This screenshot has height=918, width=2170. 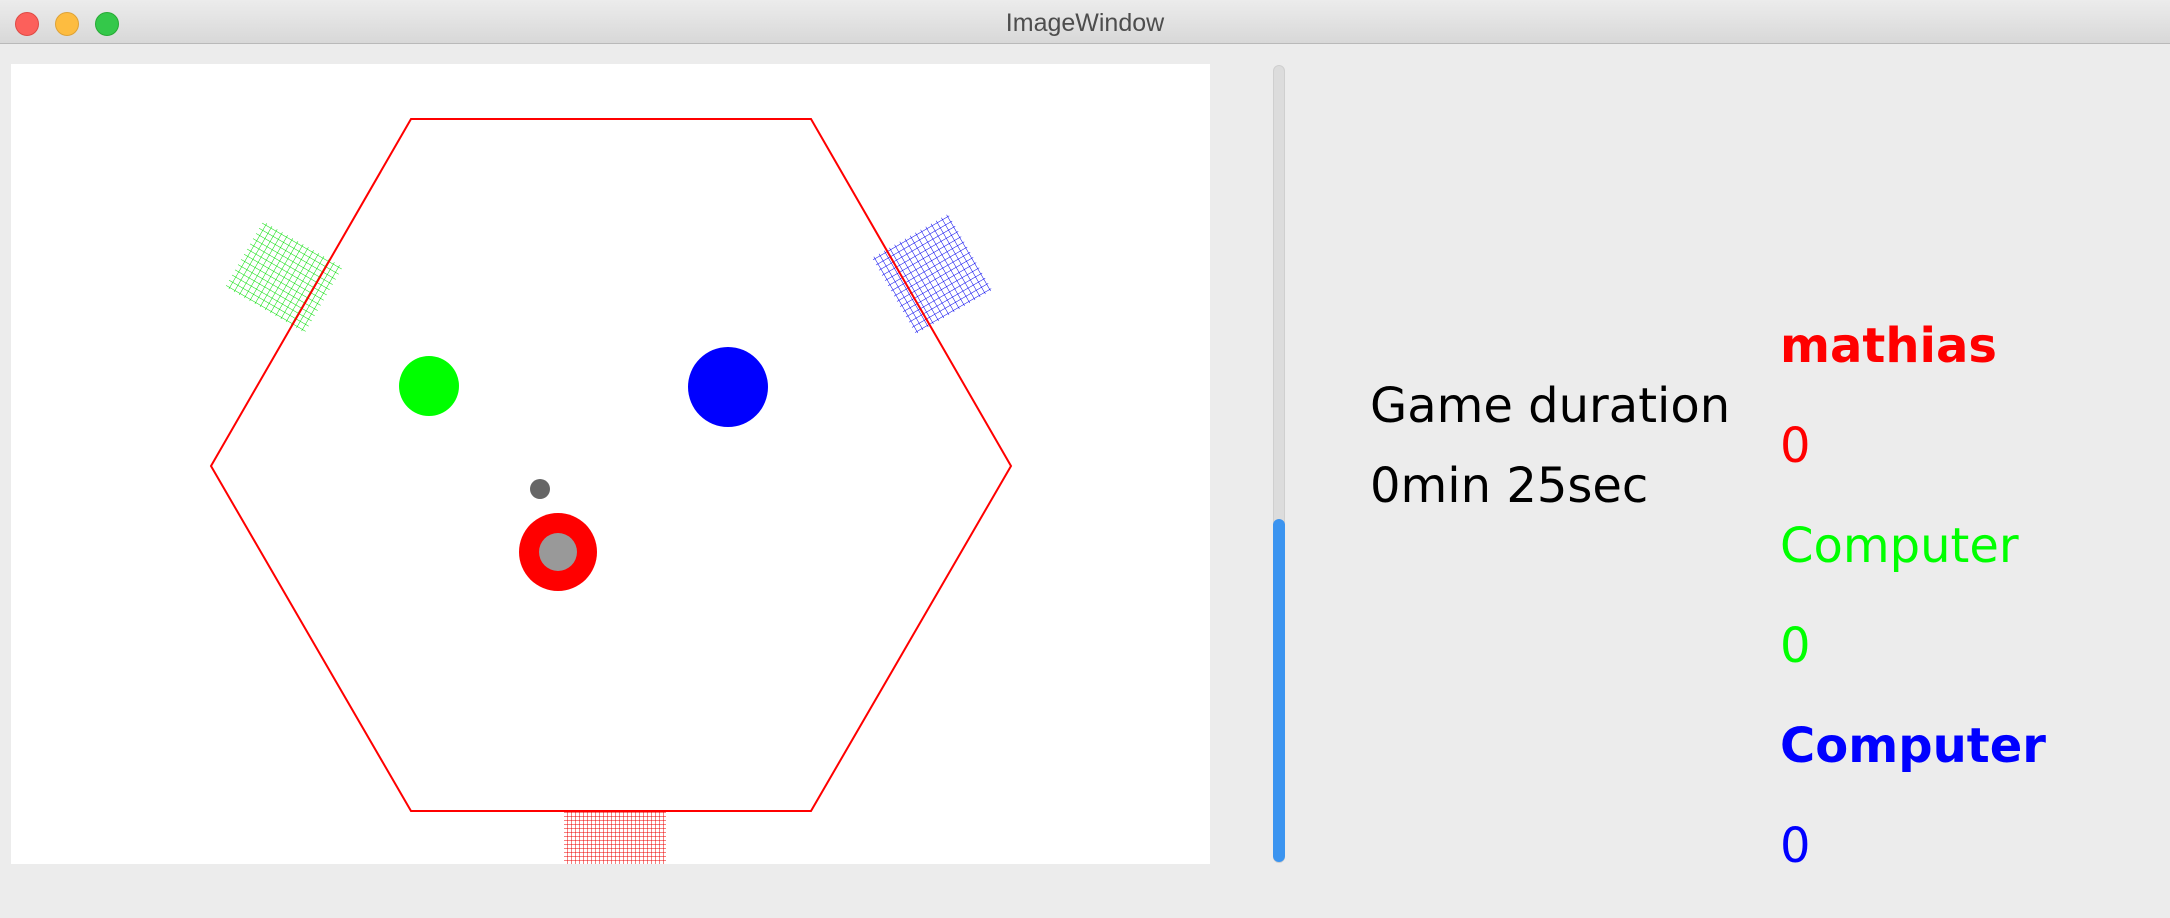 I want to click on game-duration-label: Game duration, so click(x=1550, y=406).